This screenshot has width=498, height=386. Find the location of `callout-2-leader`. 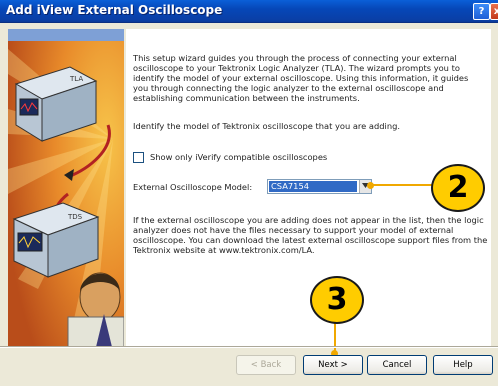

callout-2-leader is located at coordinates (401, 185).